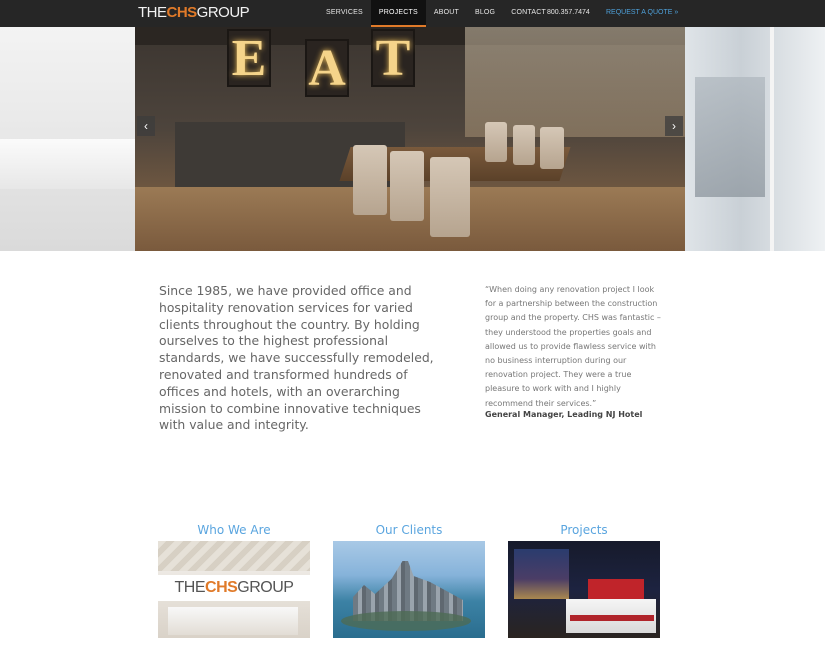 Image resolution: width=825 pixels, height=649 pixels. I want to click on island-greenery, so click(406, 621).